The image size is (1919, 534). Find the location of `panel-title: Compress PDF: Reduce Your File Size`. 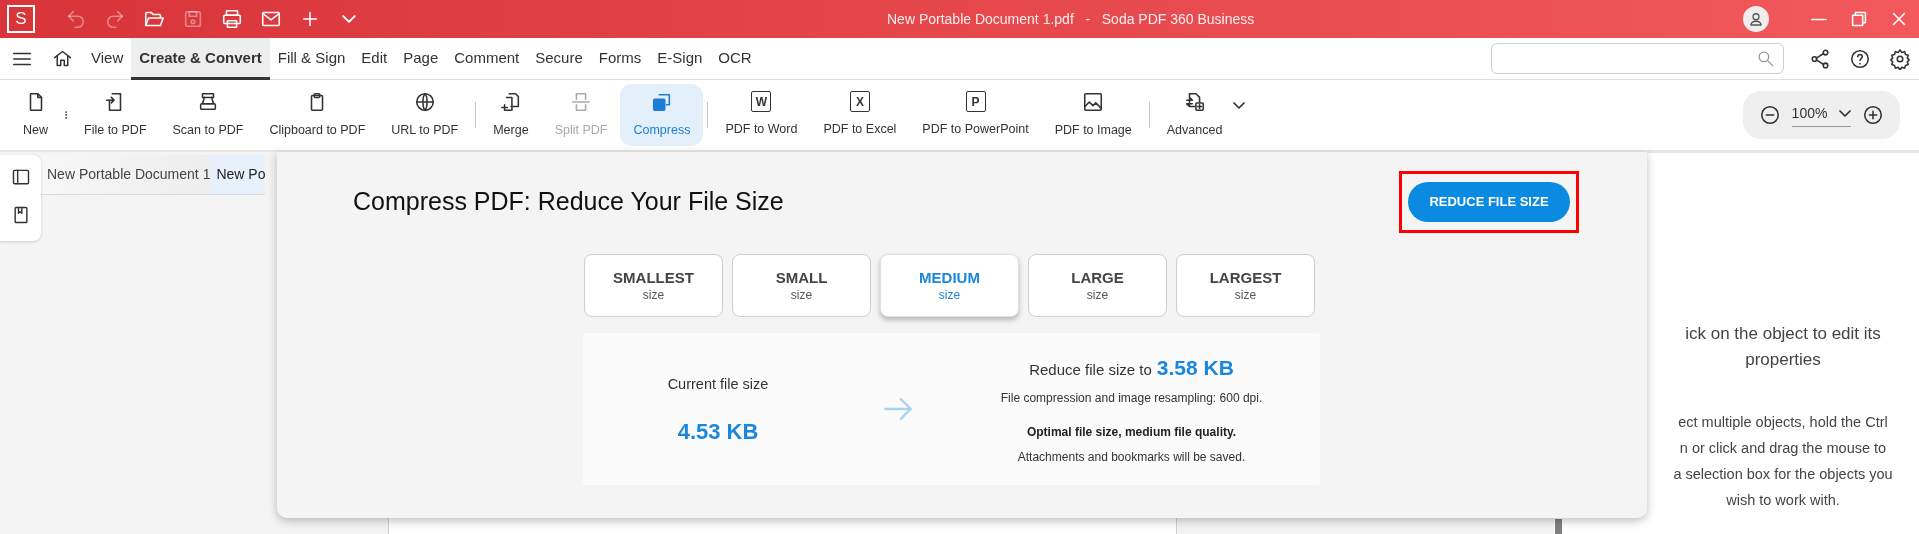

panel-title: Compress PDF: Reduce Your File Size is located at coordinates (568, 202).